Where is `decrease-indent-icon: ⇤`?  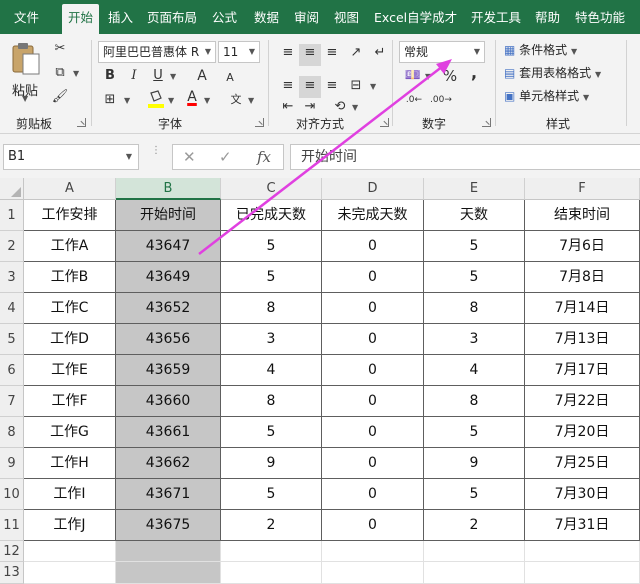 decrease-indent-icon: ⇤ is located at coordinates (288, 107).